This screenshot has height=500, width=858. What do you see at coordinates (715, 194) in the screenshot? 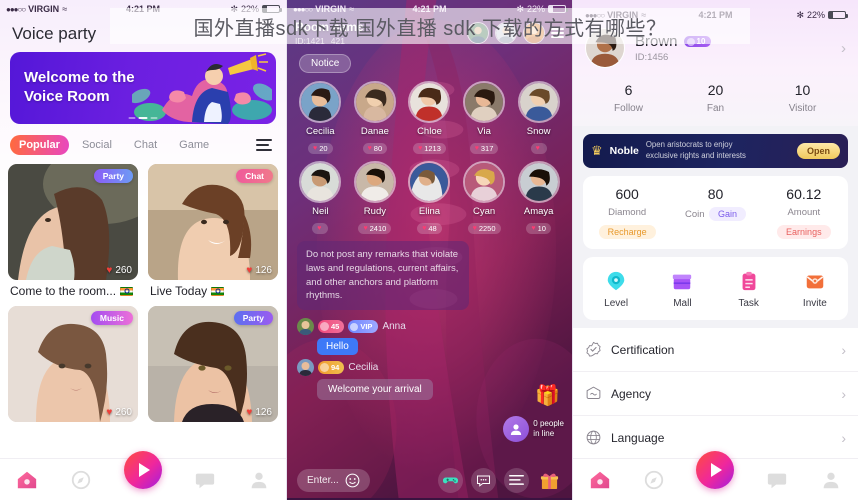
I see `wallet-value: 80` at bounding box center [715, 194].